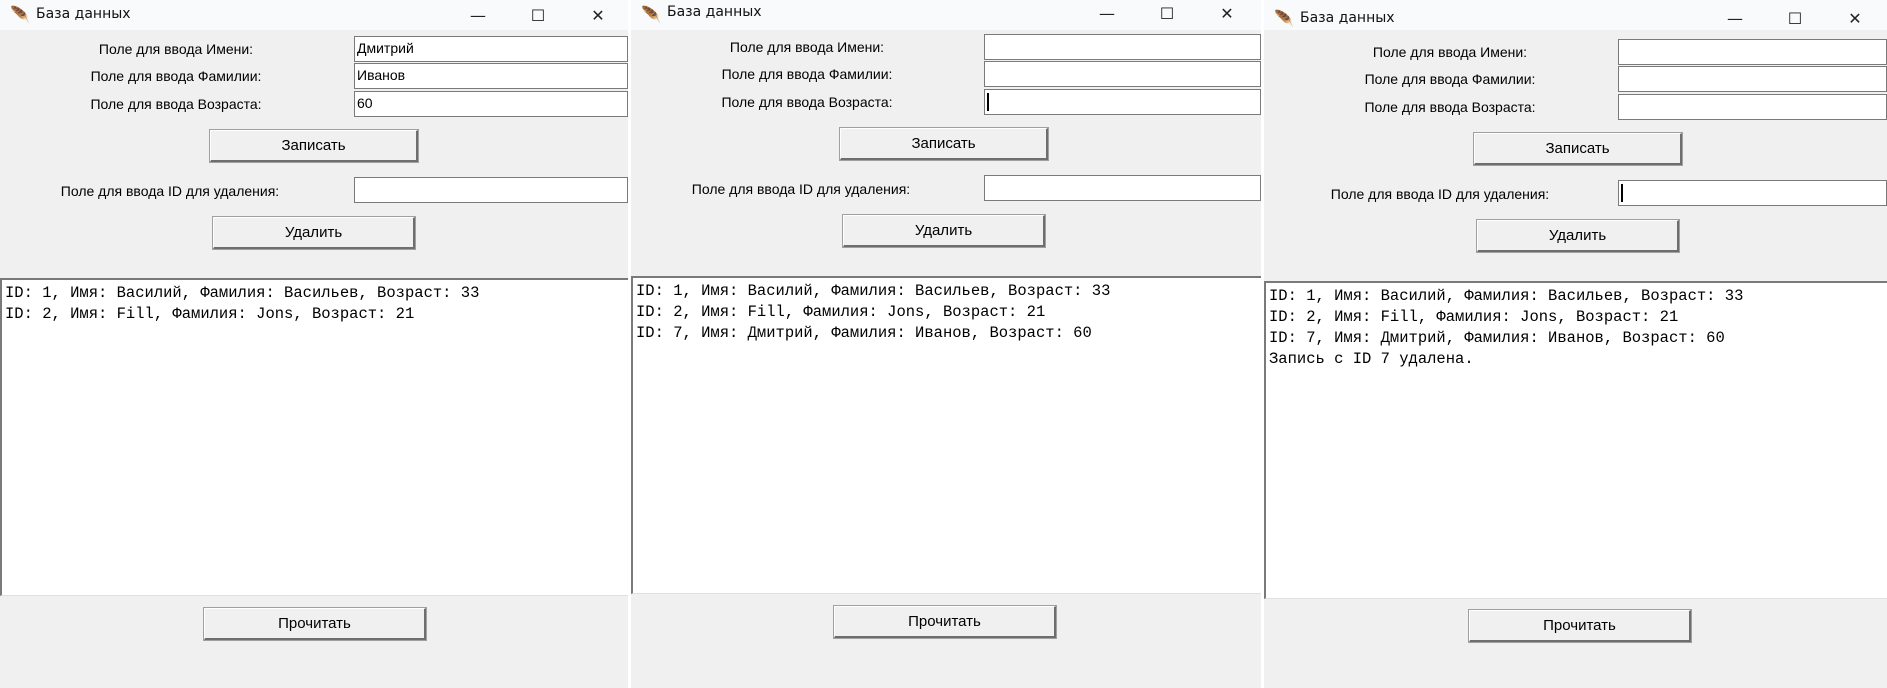 The image size is (1887, 688). I want to click on name-field: Дмитрий, so click(491, 49).